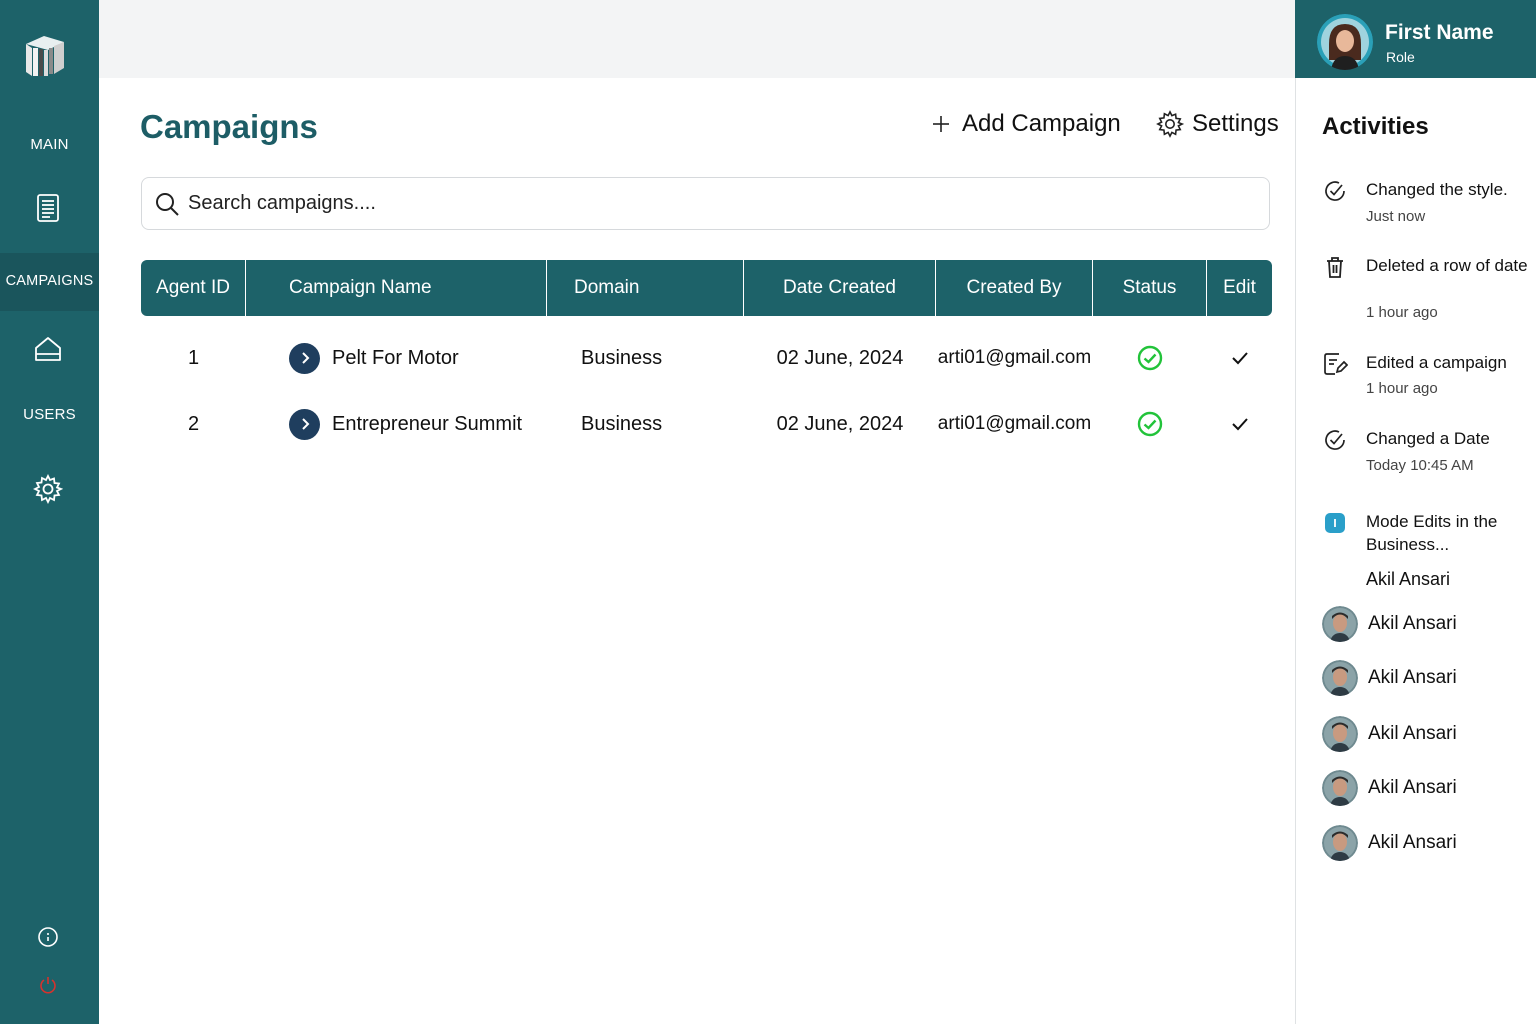 The image size is (1536, 1024). I want to click on activity-title: Changed the style., so click(1437, 189).